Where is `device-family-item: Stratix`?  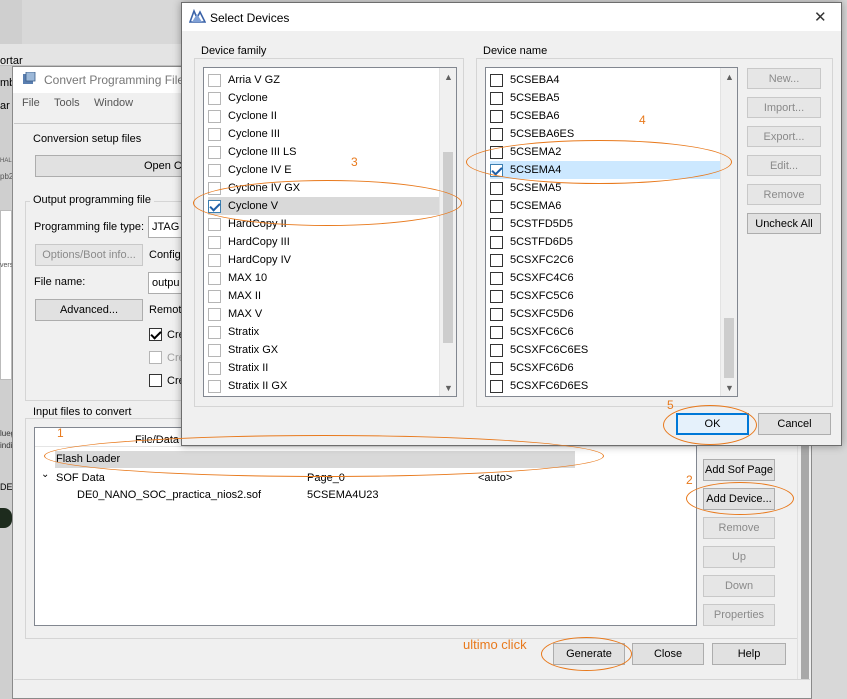
device-family-item: Stratix is located at coordinates (324, 332).